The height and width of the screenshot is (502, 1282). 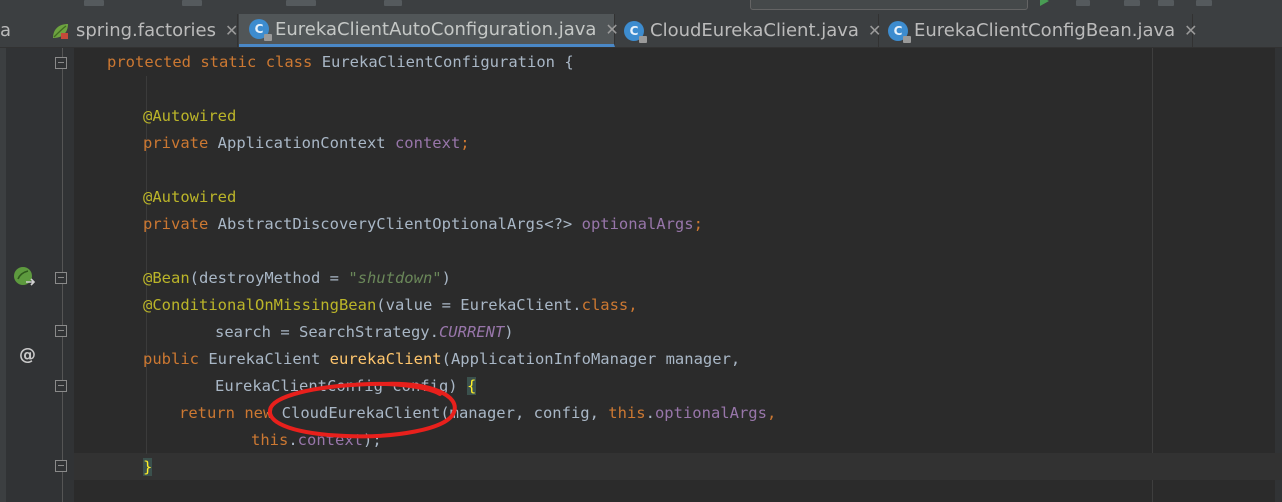 What do you see at coordinates (148, 467) in the screenshot?
I see `code-line-closing-brace: }` at bounding box center [148, 467].